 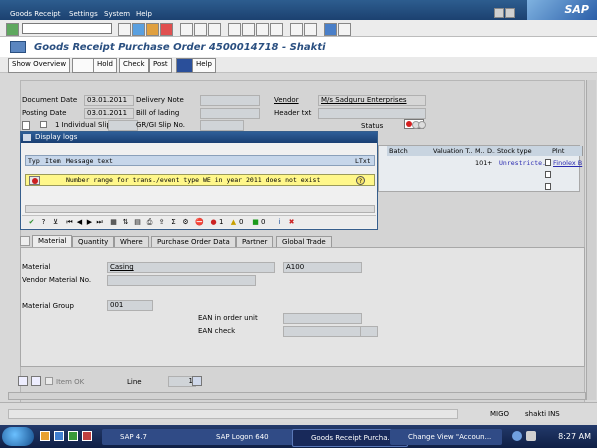 What do you see at coordinates (199, 222) in the screenshot?
I see `stop-icon: ⛔` at bounding box center [199, 222].